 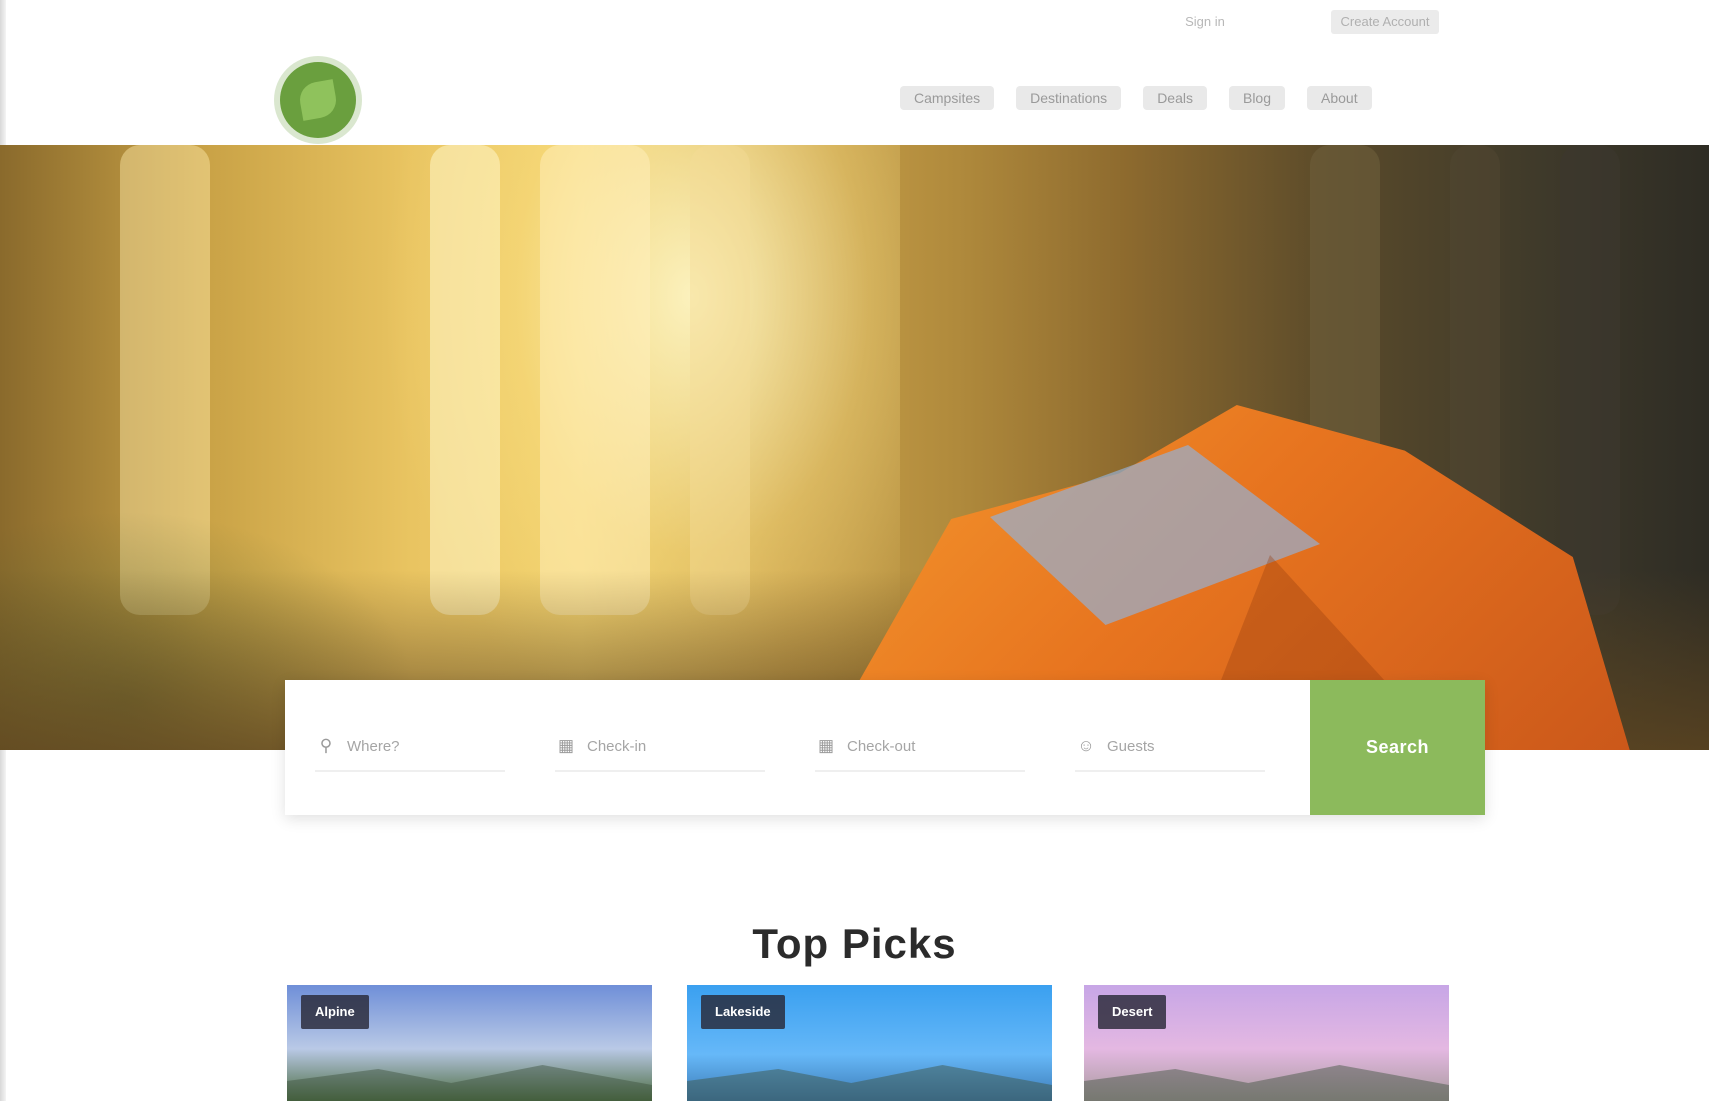 I want to click on card-badge: Alpine, so click(x=335, y=1012).